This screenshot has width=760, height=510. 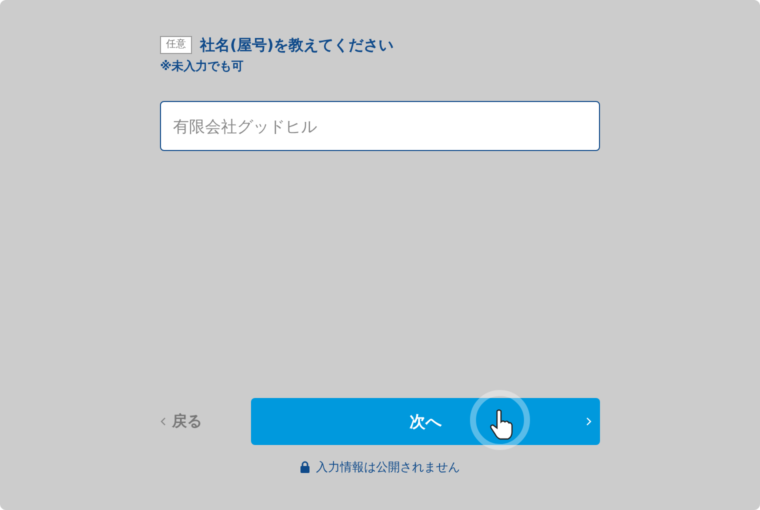 I want to click on next-button: 次へ, so click(x=425, y=421).